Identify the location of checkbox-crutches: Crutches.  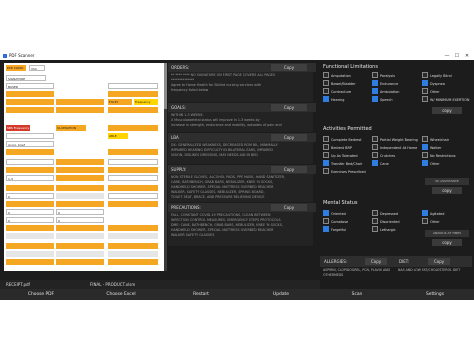
(383, 155).